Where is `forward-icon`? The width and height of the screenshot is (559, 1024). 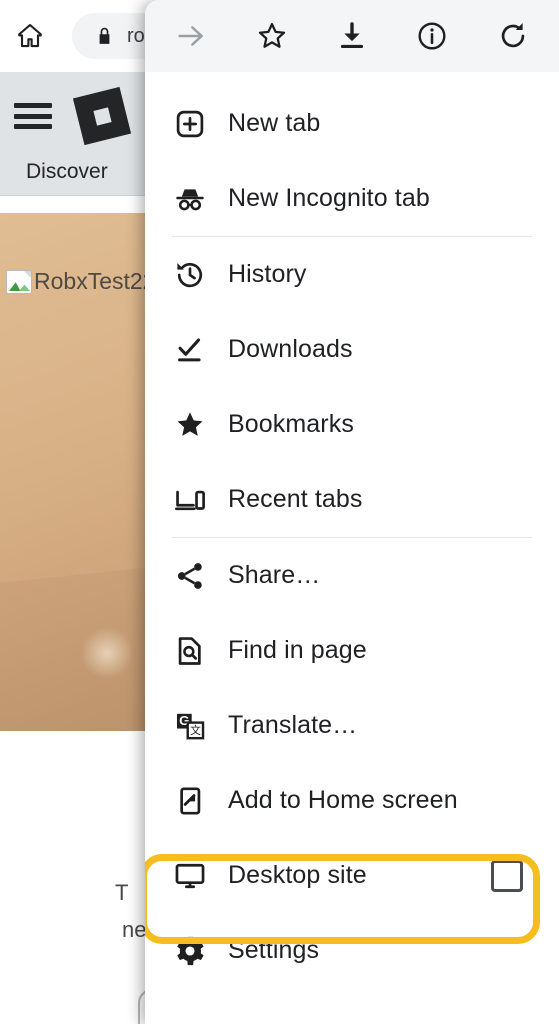 forward-icon is located at coordinates (191, 36).